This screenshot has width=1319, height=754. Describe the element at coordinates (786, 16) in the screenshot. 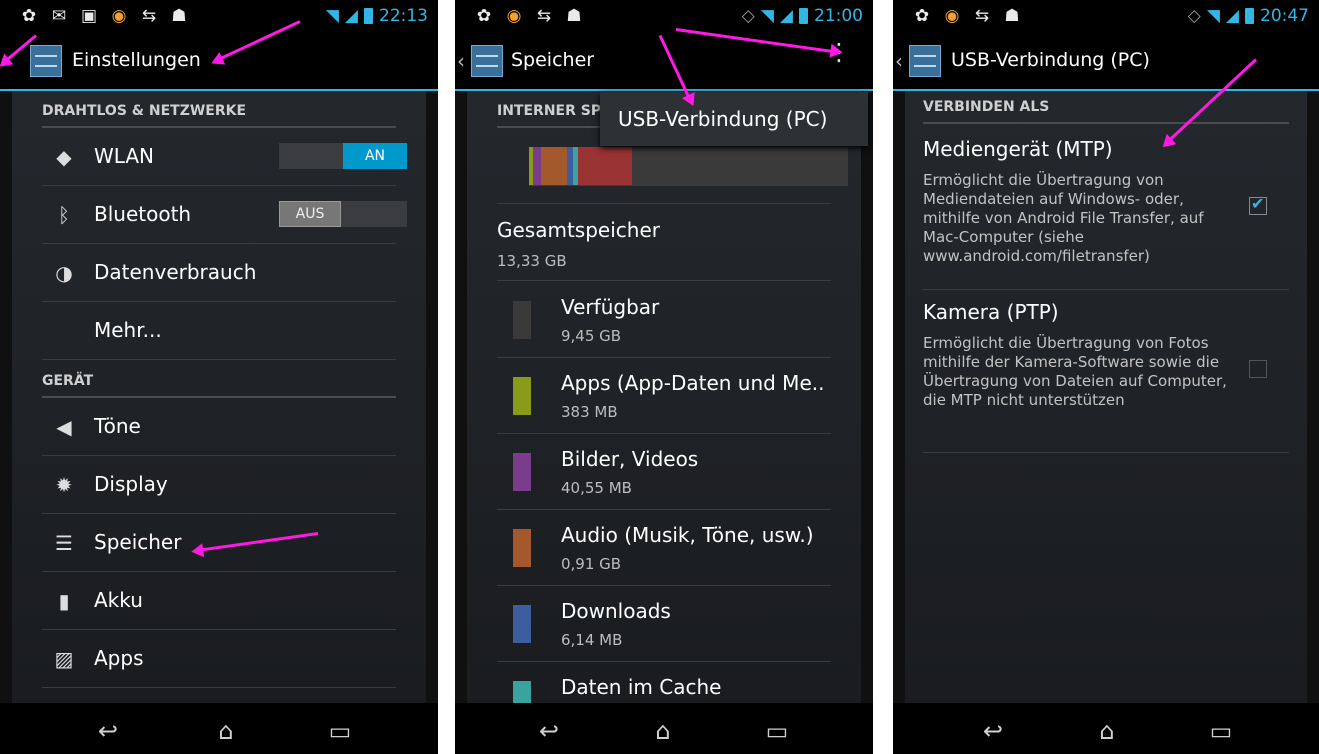

I see `signal-icon: ◢` at that location.